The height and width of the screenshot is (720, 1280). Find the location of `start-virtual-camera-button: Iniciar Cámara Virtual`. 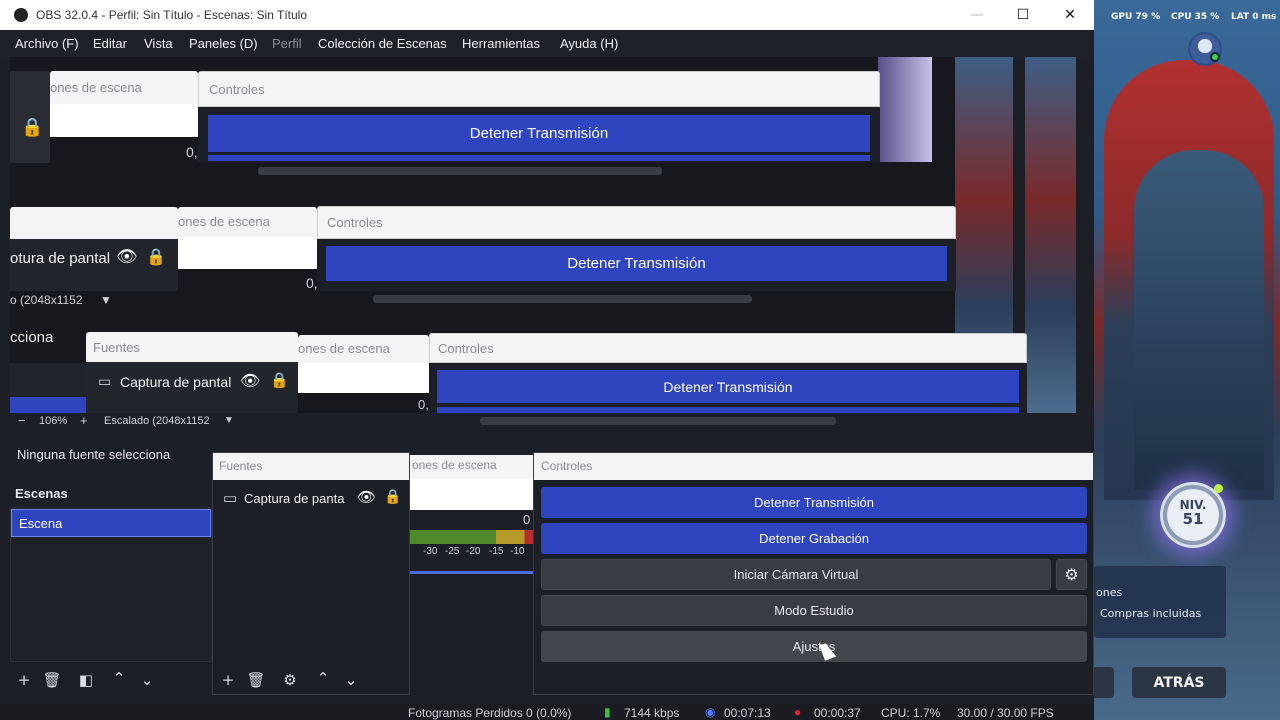

start-virtual-camera-button: Iniciar Cámara Virtual is located at coordinates (796, 574).